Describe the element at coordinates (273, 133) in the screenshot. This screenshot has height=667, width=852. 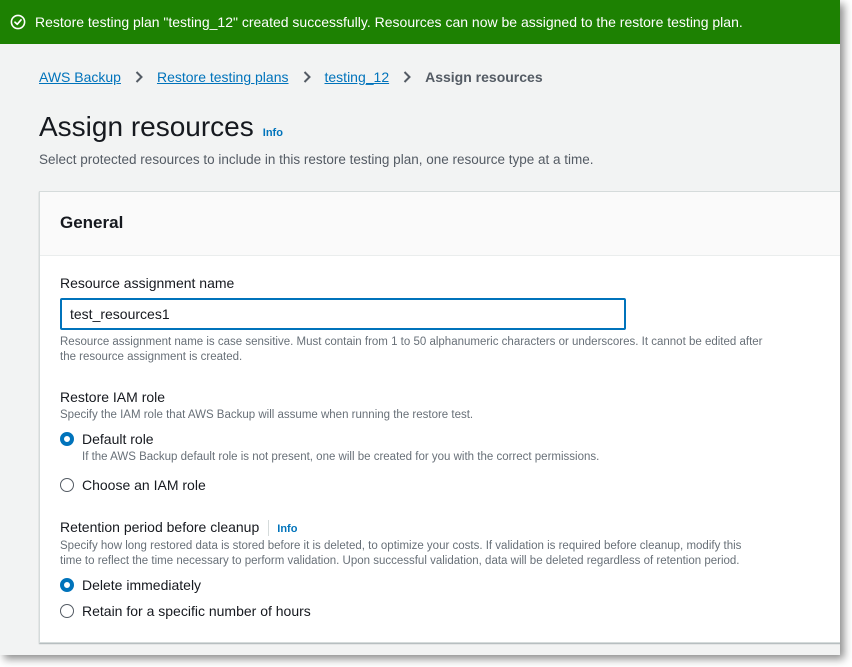
I see `page-info-link: Info` at that location.